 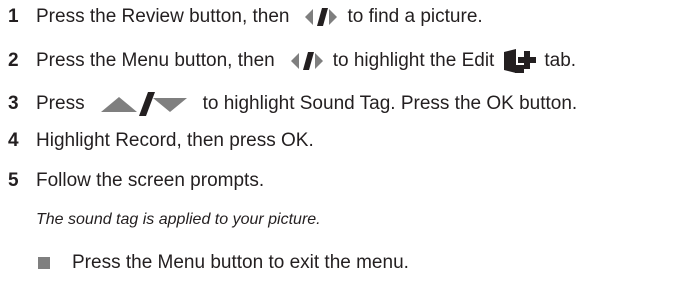 What do you see at coordinates (44, 263) in the screenshot?
I see `square-bullet-icon` at bounding box center [44, 263].